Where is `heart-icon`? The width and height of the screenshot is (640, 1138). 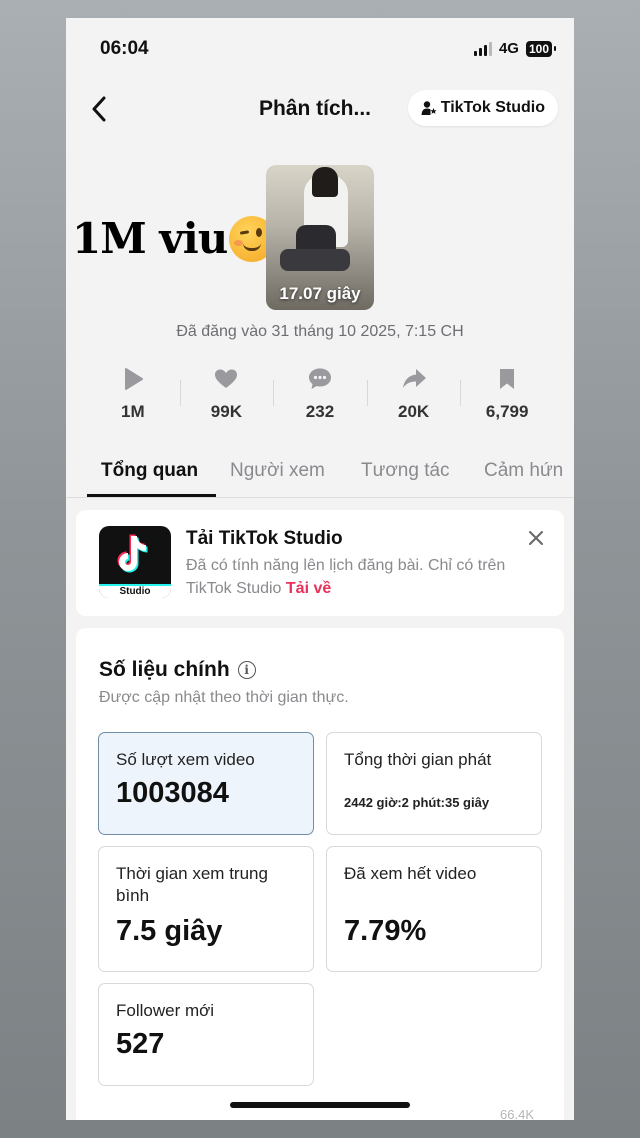
heart-icon is located at coordinates (226, 378).